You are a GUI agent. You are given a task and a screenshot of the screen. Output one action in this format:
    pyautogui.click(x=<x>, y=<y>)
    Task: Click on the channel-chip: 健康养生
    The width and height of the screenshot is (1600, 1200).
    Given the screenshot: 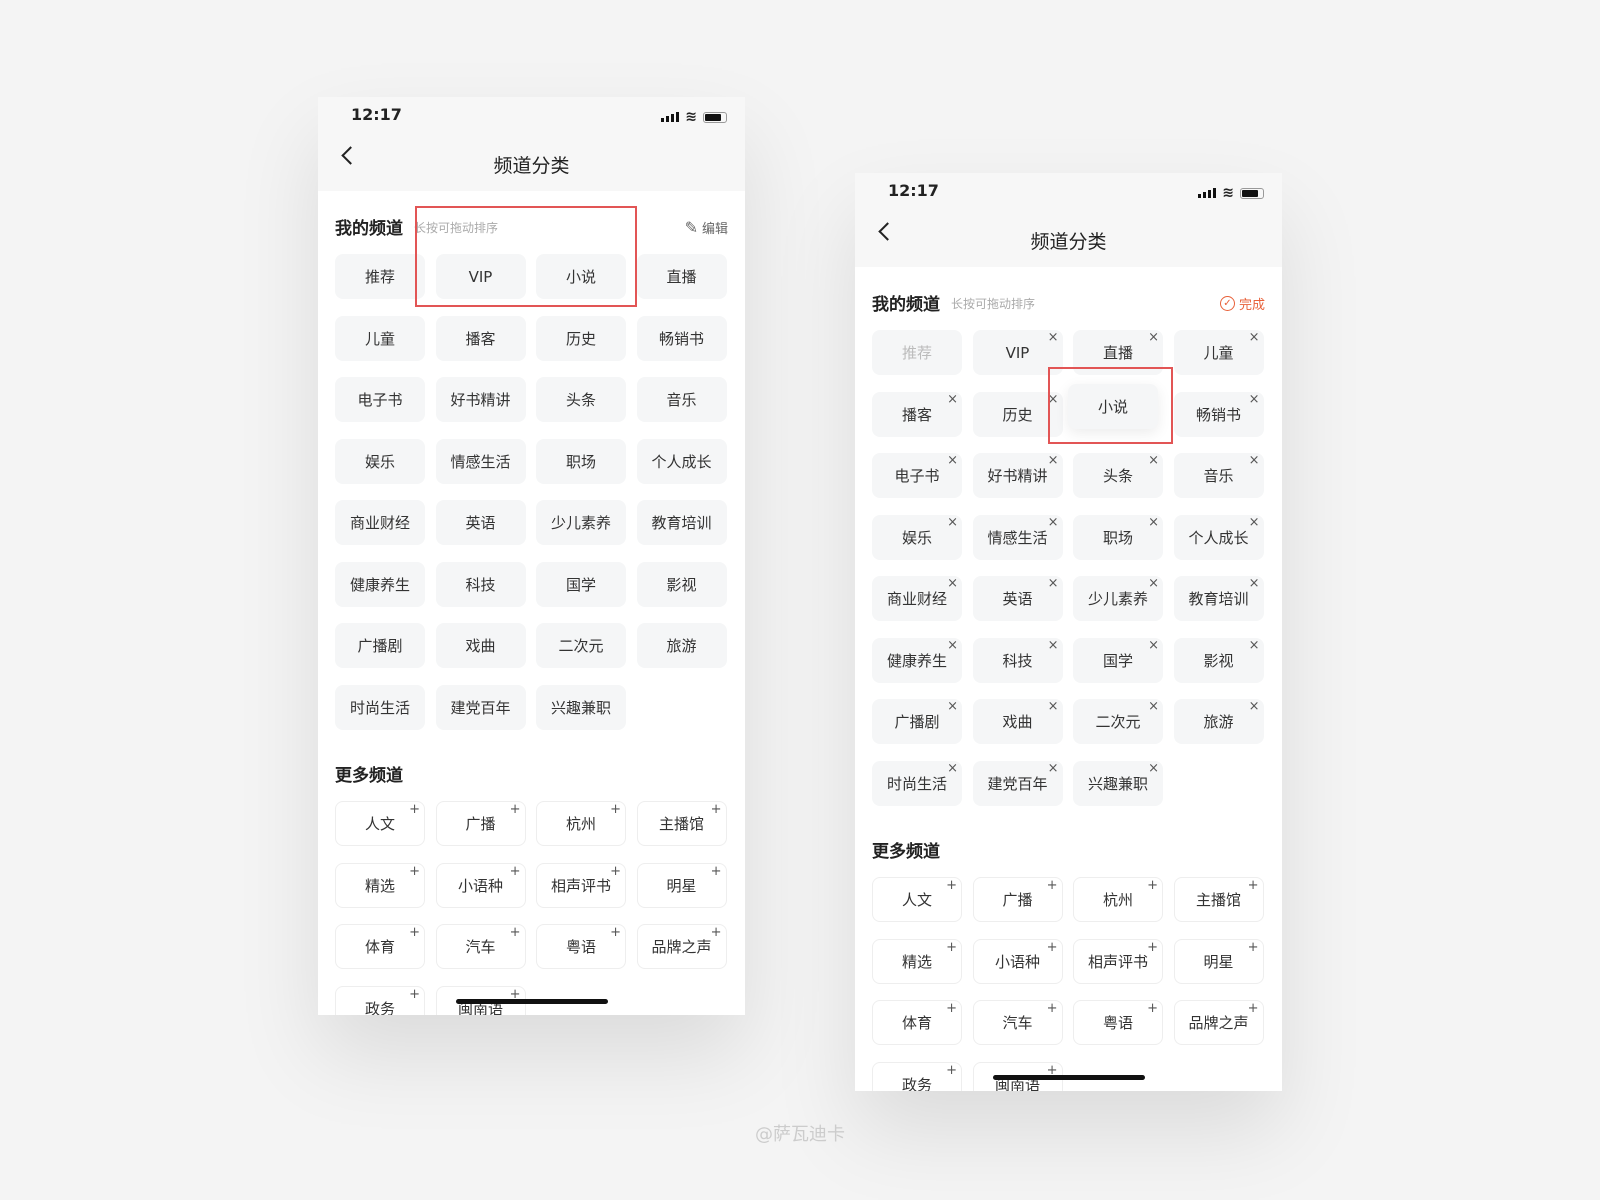 What is the action you would take?
    pyautogui.click(x=380, y=584)
    